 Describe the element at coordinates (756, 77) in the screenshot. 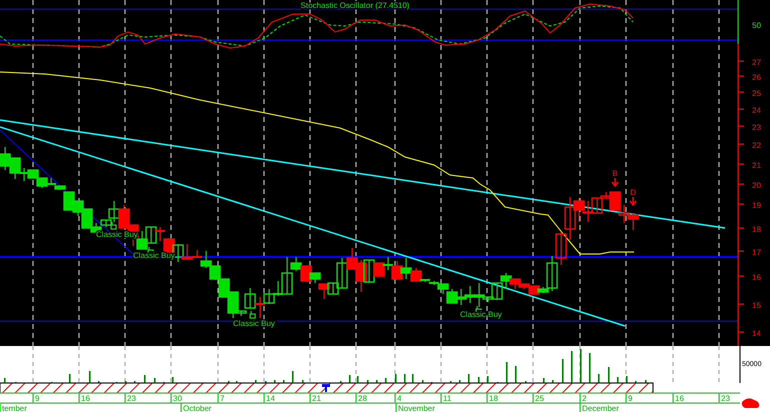

I see `price-label: 26` at that location.